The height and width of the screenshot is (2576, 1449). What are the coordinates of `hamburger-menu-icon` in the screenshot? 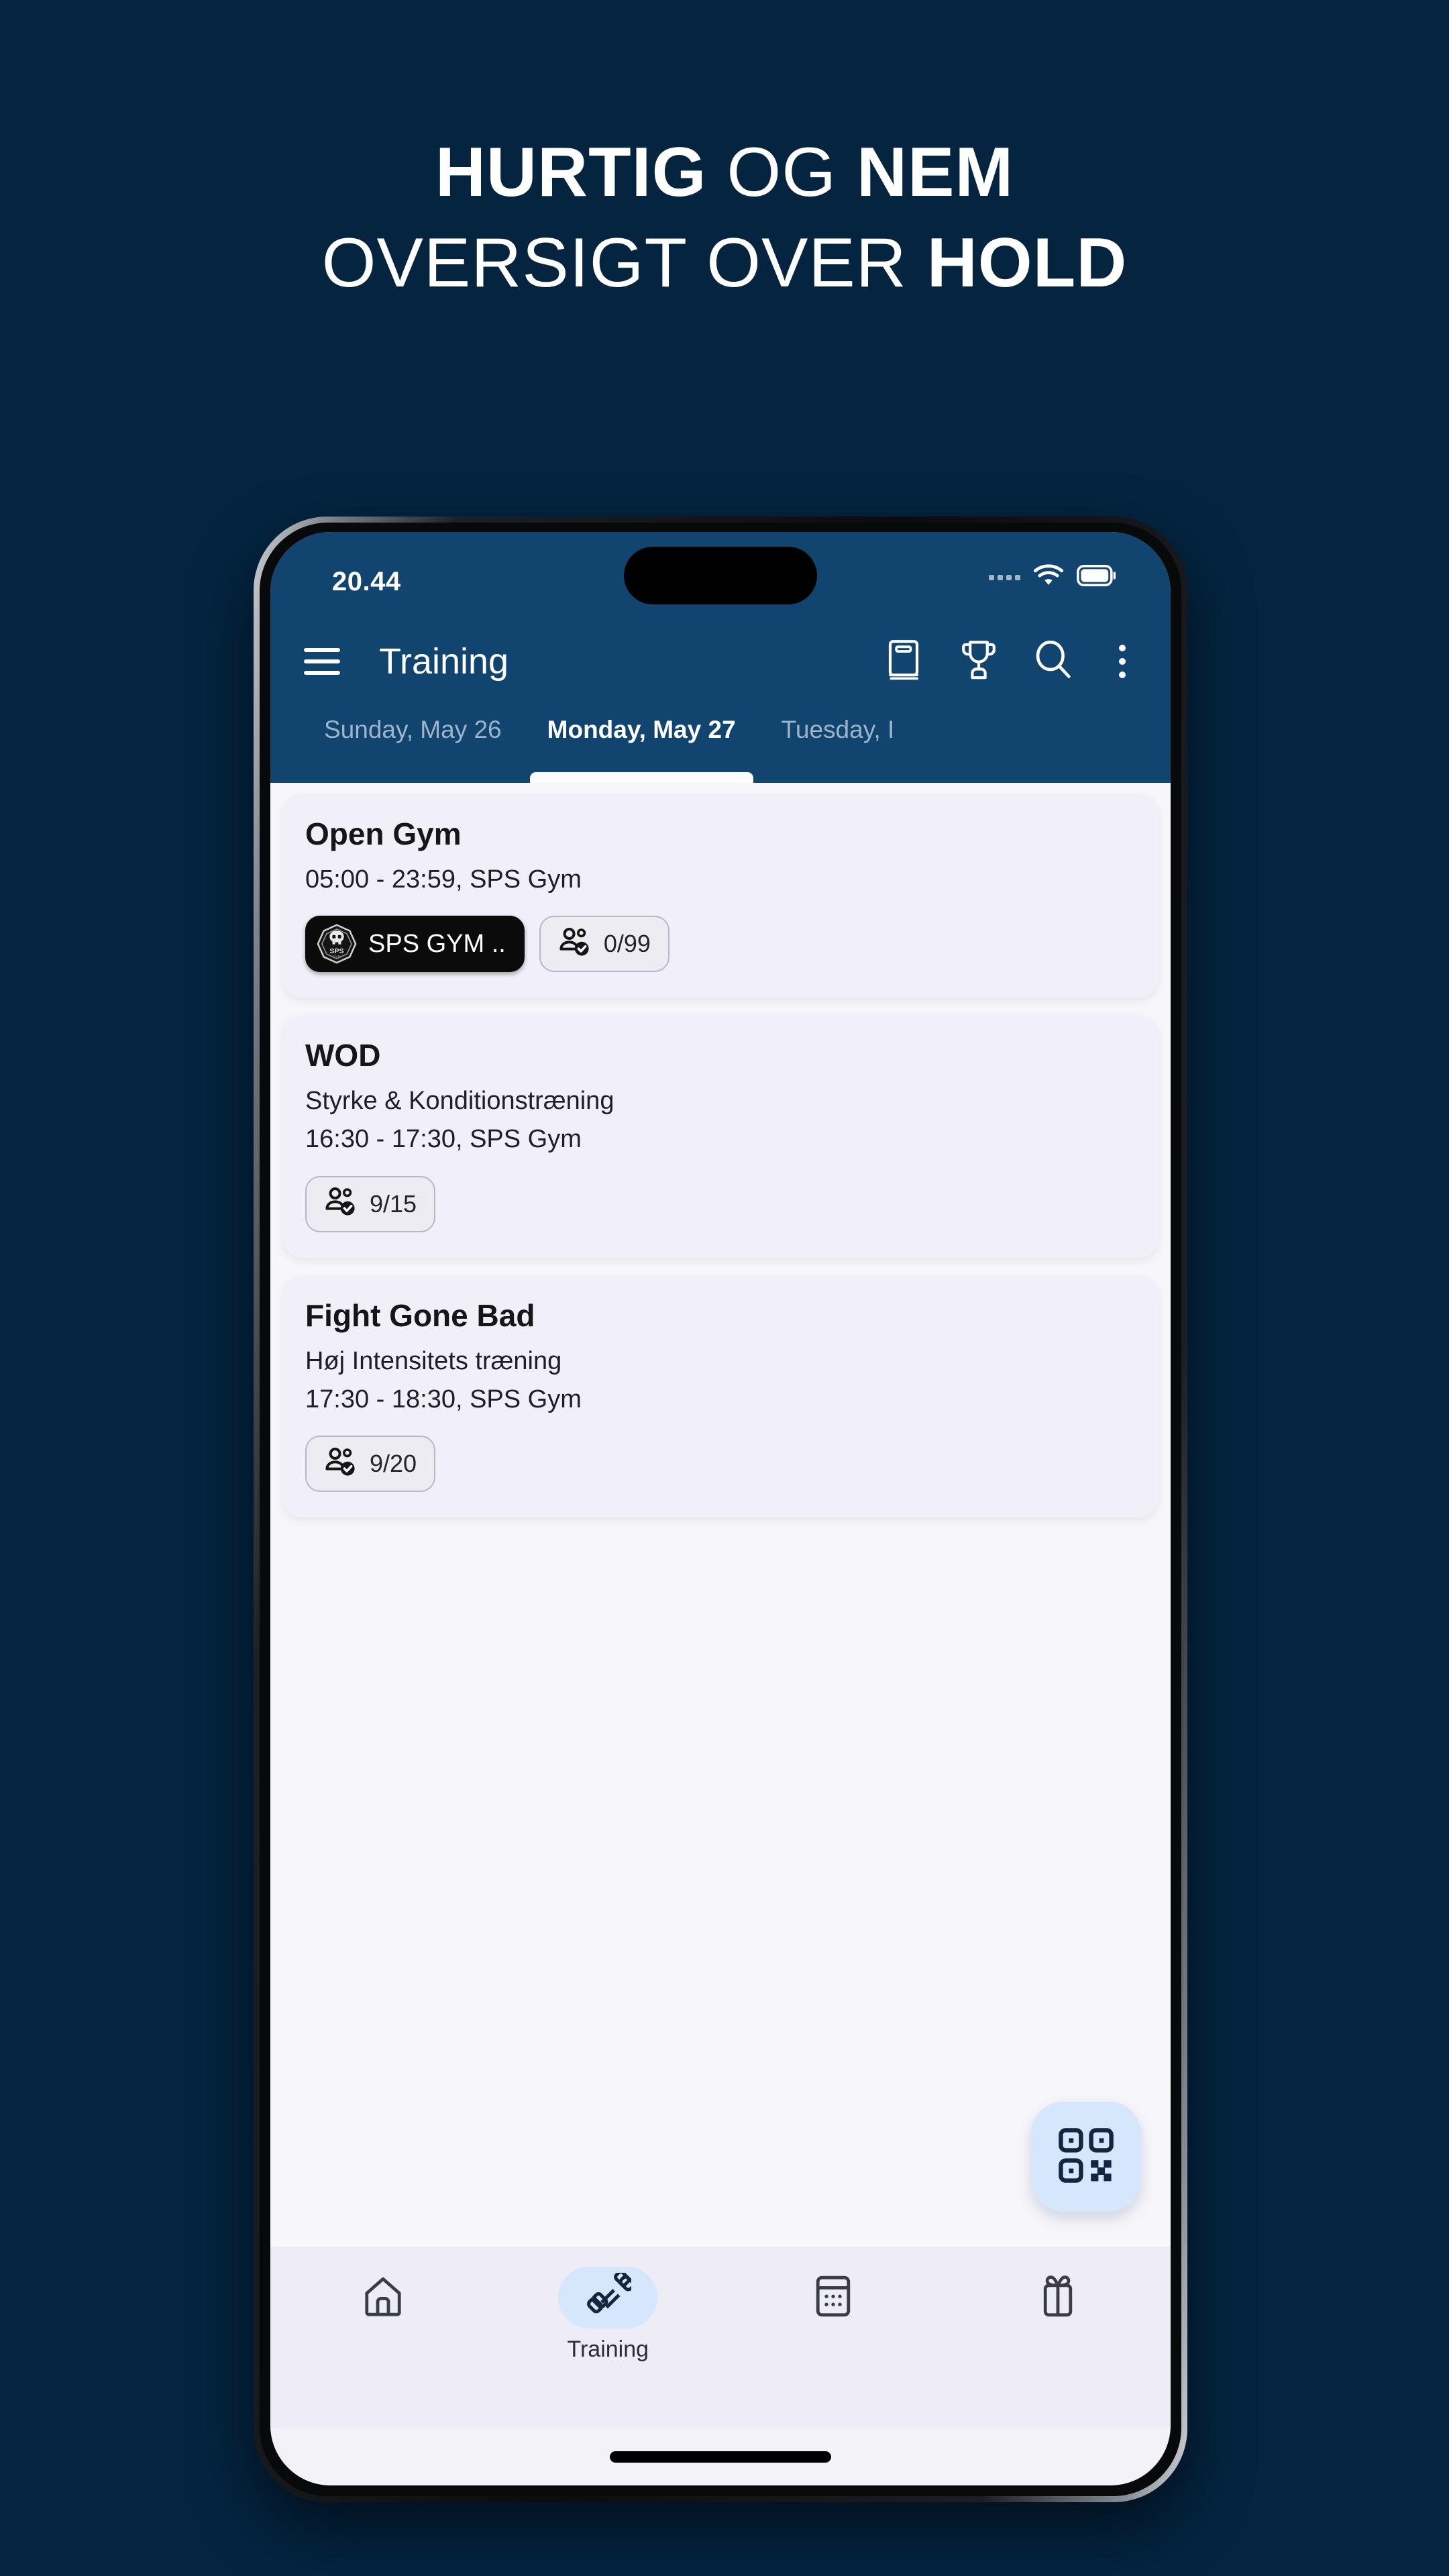 It's located at (322, 661).